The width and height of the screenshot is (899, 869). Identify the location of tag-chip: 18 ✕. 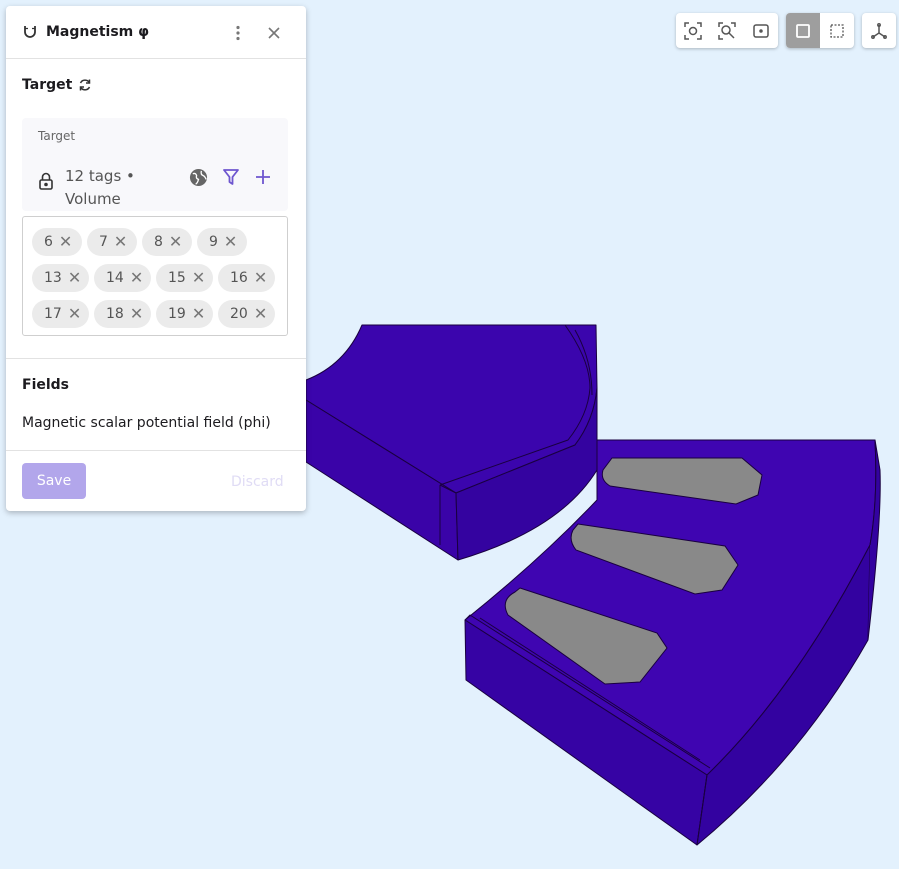
(122, 314).